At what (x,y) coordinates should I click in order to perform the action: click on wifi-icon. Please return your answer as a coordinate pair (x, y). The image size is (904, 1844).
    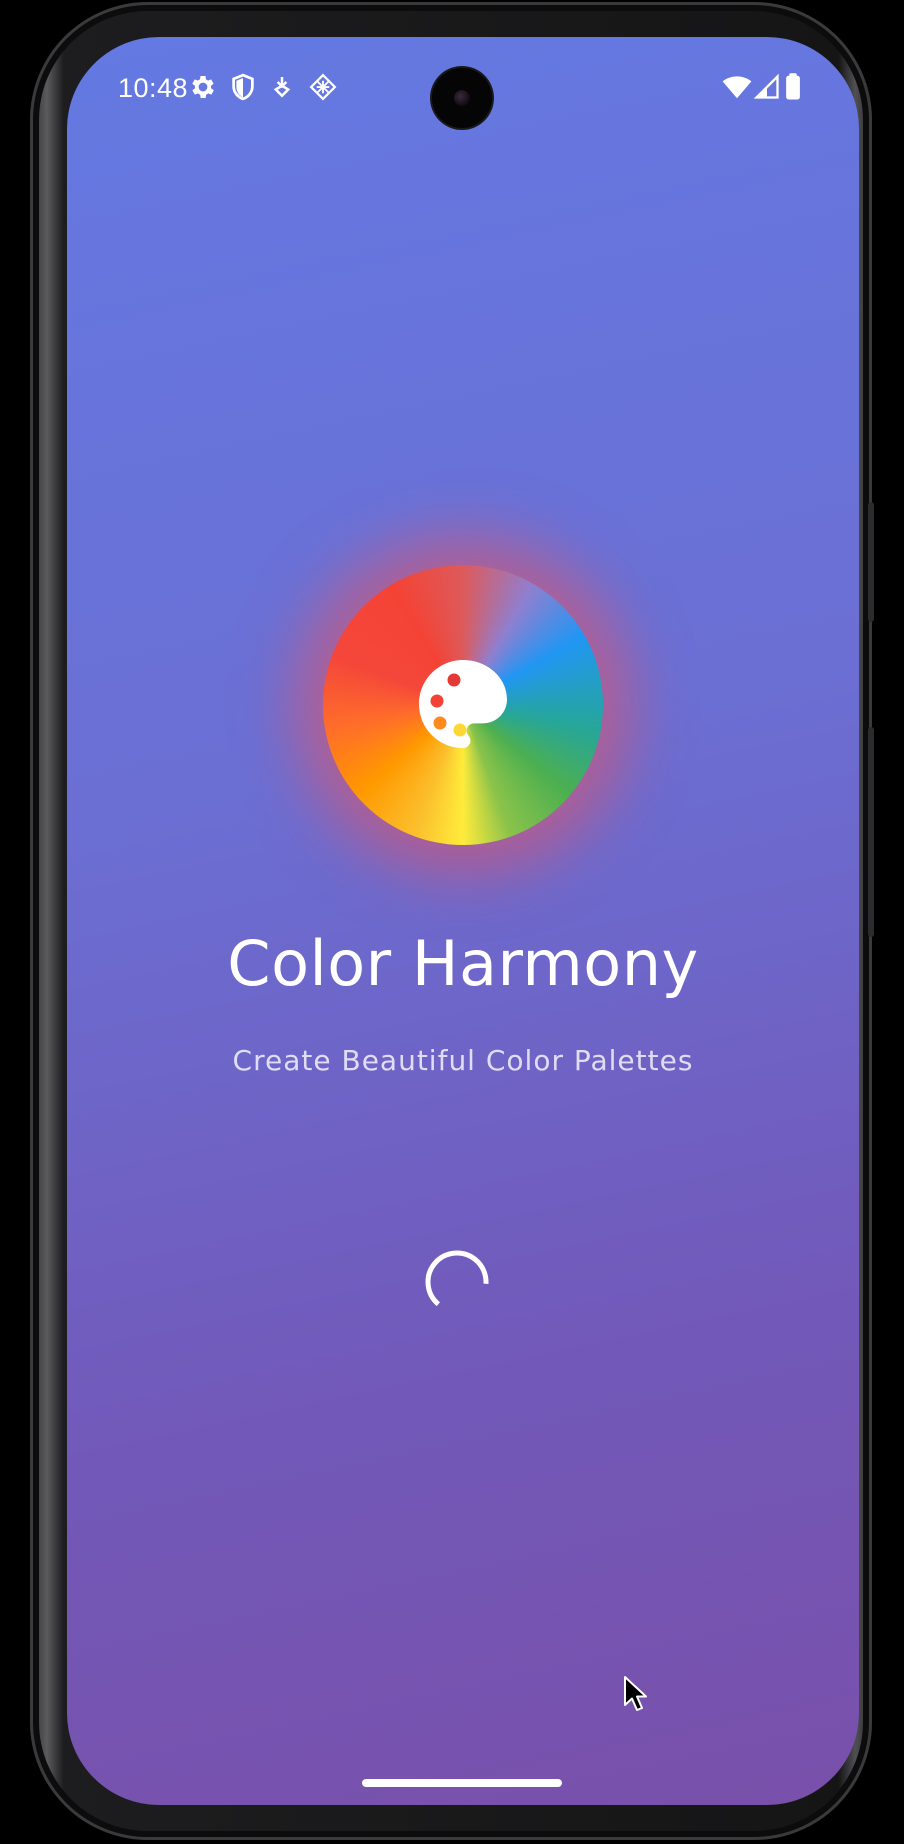
    Looking at the image, I should click on (737, 87).